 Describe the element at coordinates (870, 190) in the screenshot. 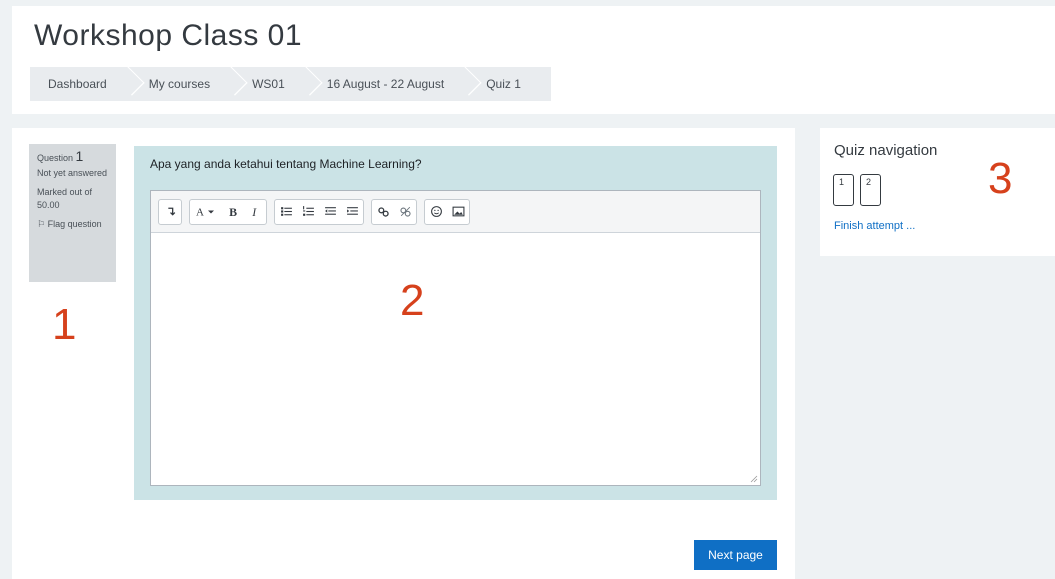

I see `quiz-nav-page-button: 2` at that location.